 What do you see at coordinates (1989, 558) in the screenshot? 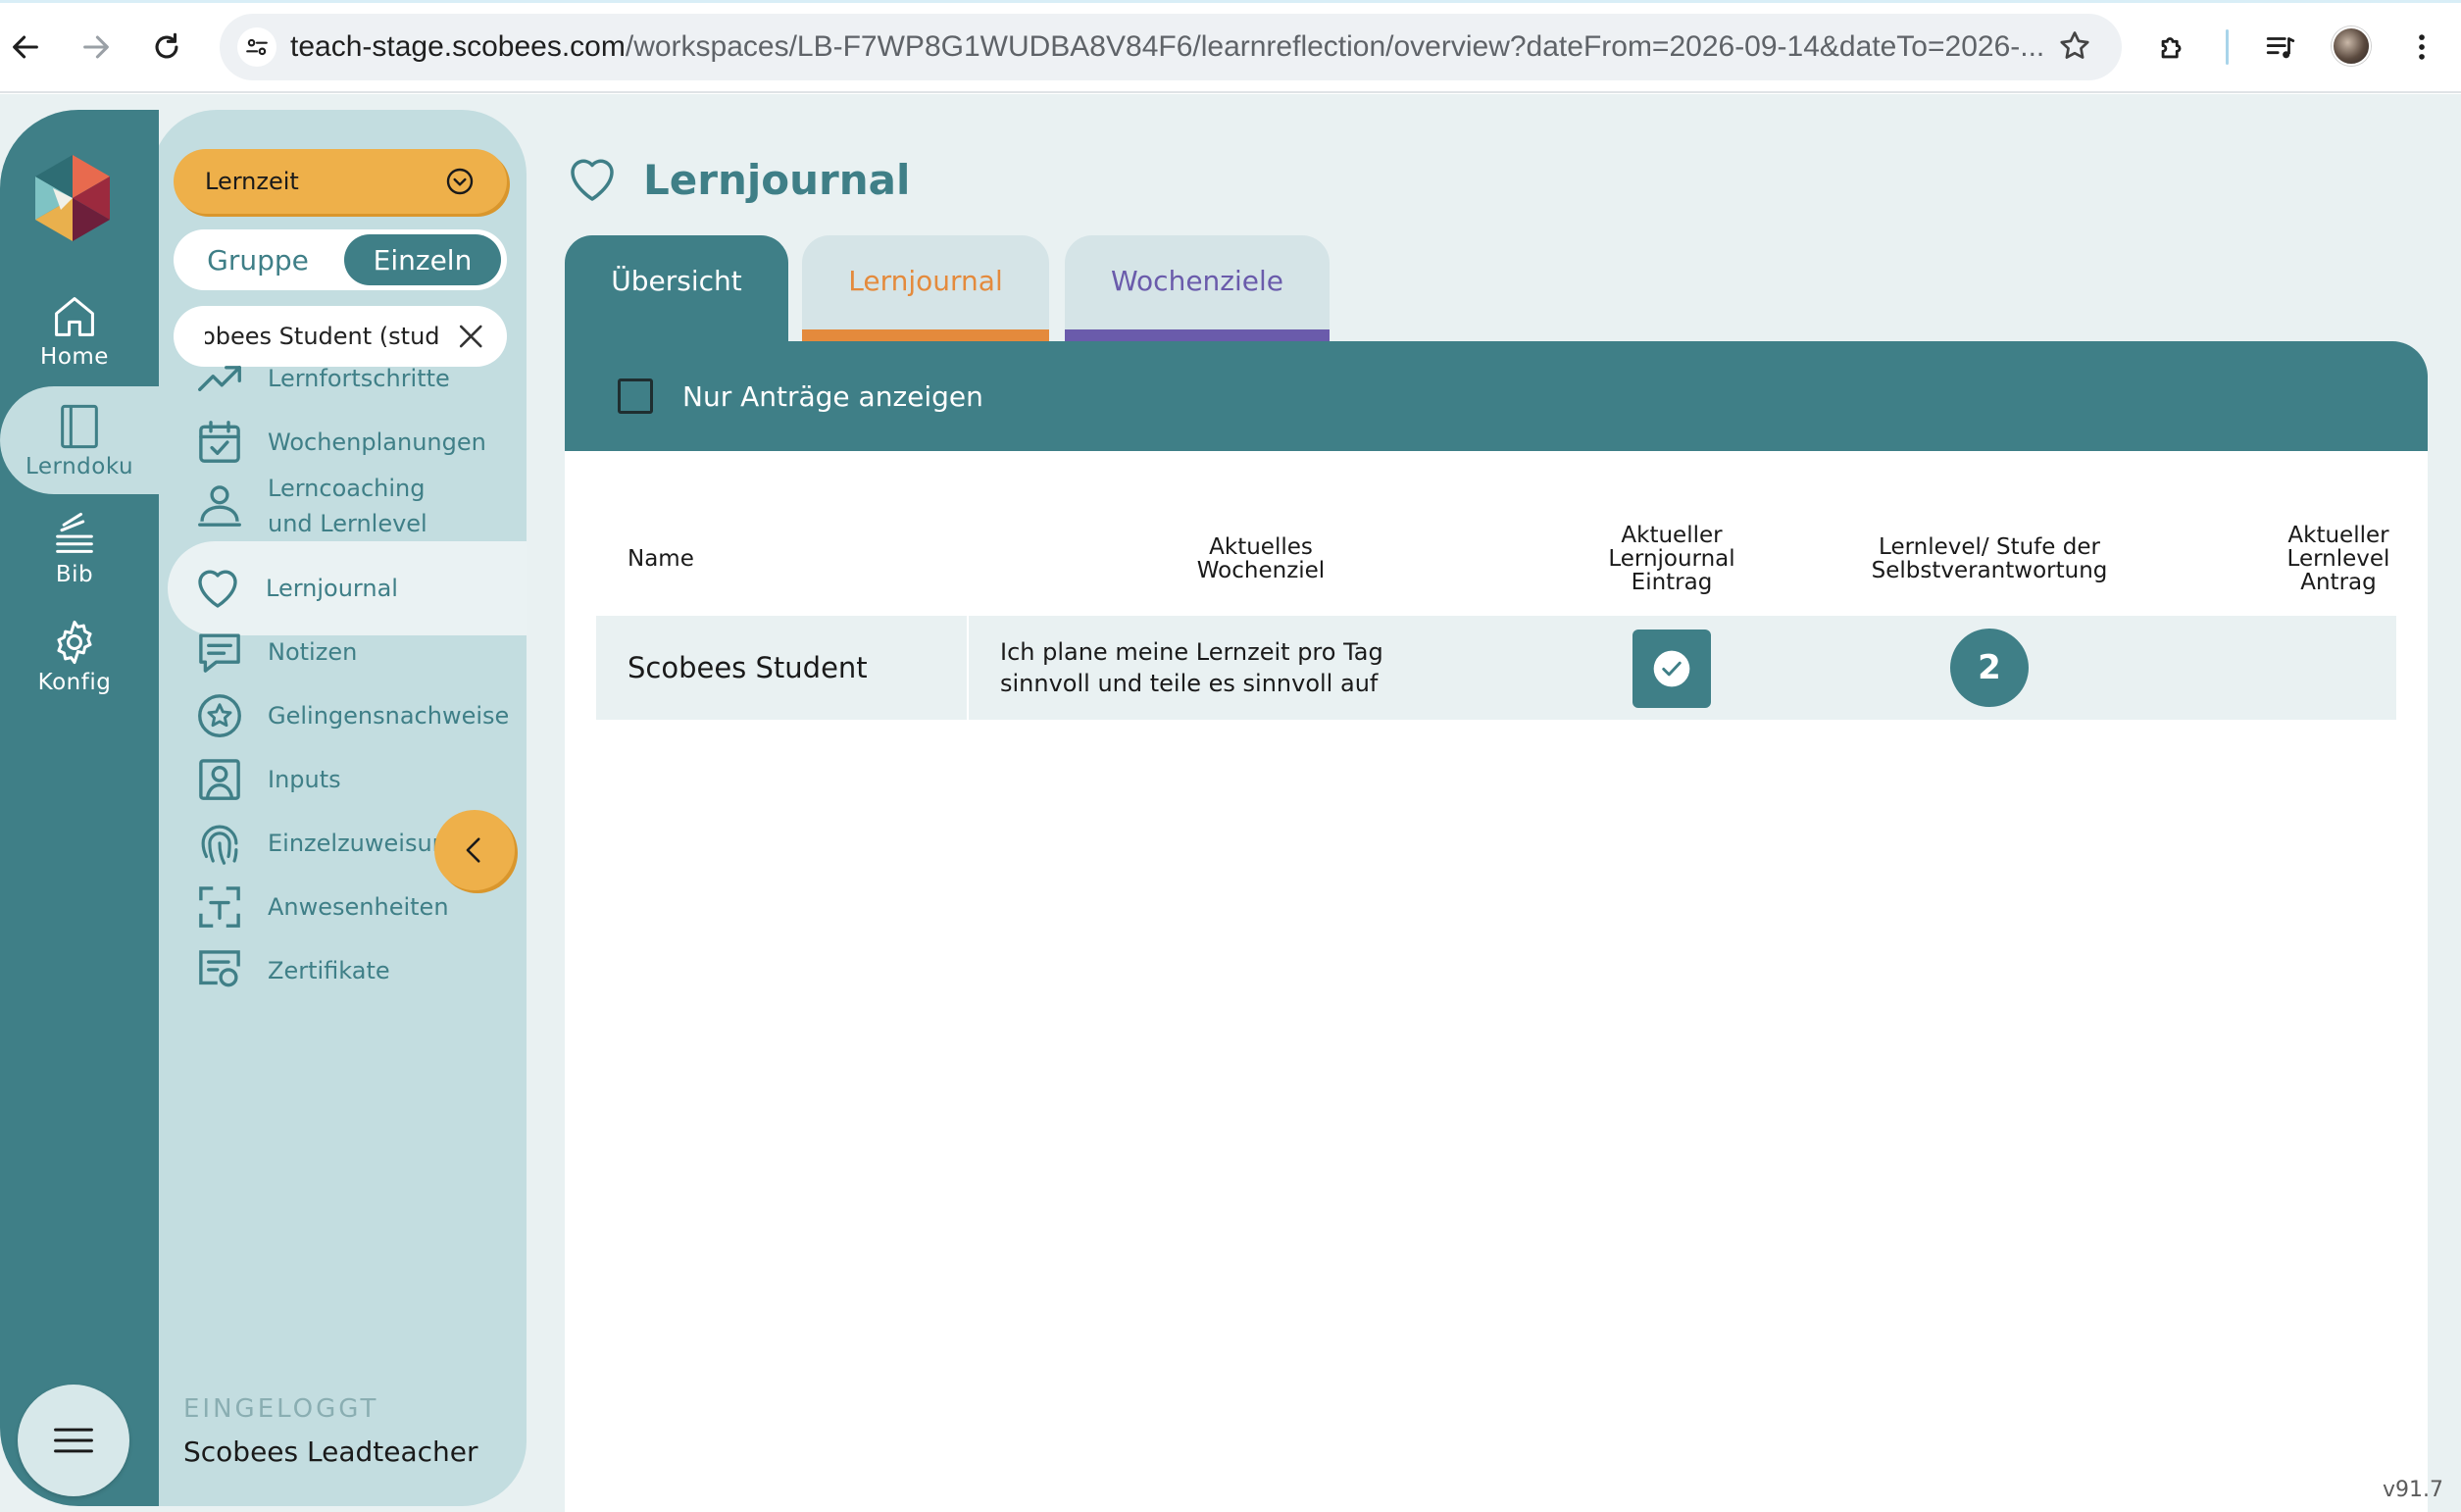
I see `column-header-level: Lernlevel/ Stufe der Selbstverantwortung` at bounding box center [1989, 558].